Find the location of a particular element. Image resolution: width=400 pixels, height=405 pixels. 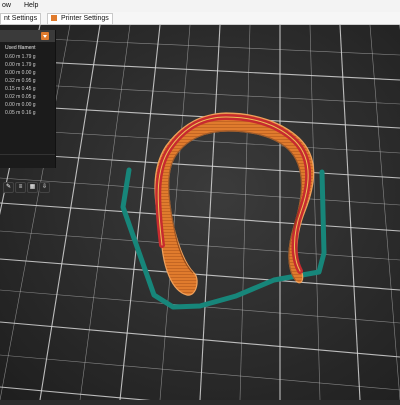

menu-item-window: ow is located at coordinates (6, 6).